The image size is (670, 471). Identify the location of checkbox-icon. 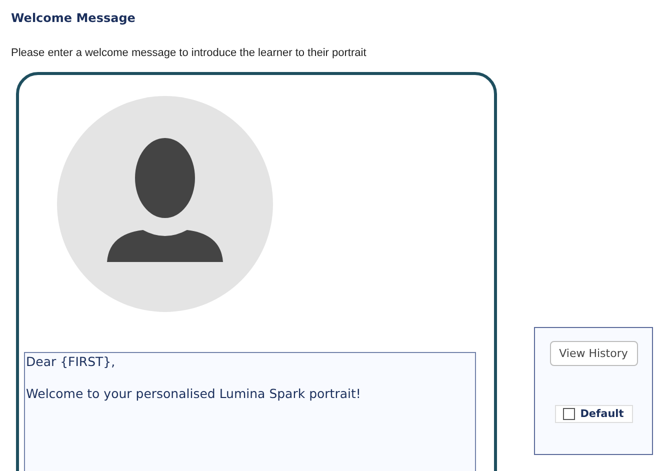
(569, 414).